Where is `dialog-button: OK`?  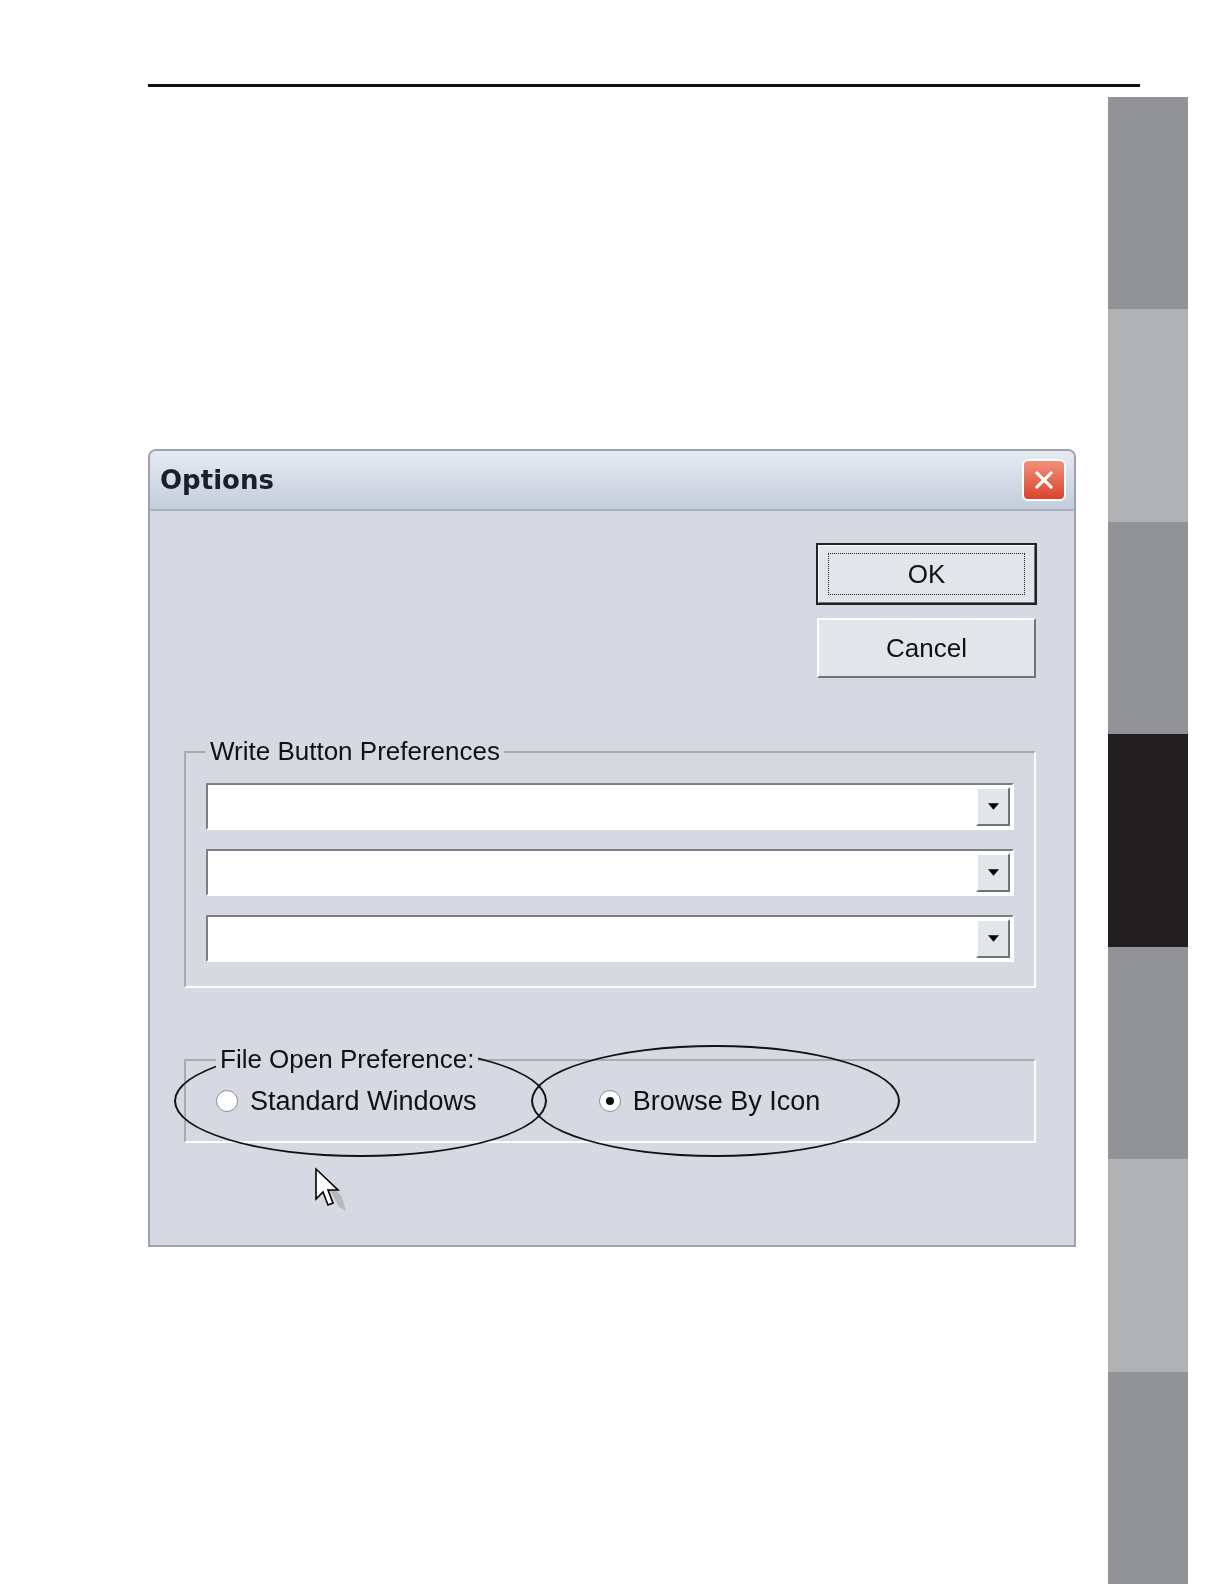
dialog-button: OK is located at coordinates (926, 574).